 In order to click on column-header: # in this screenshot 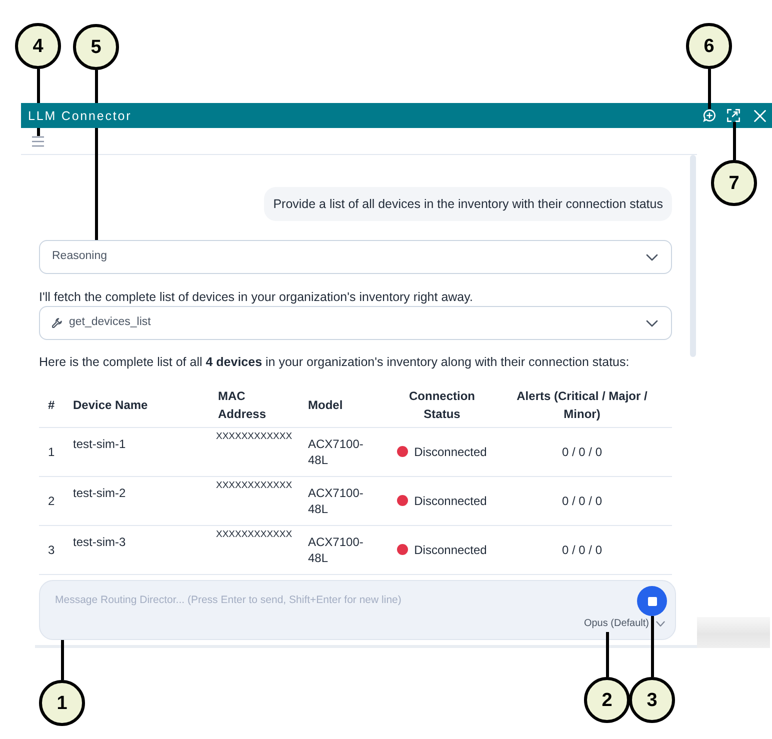, I will do `click(52, 405)`.